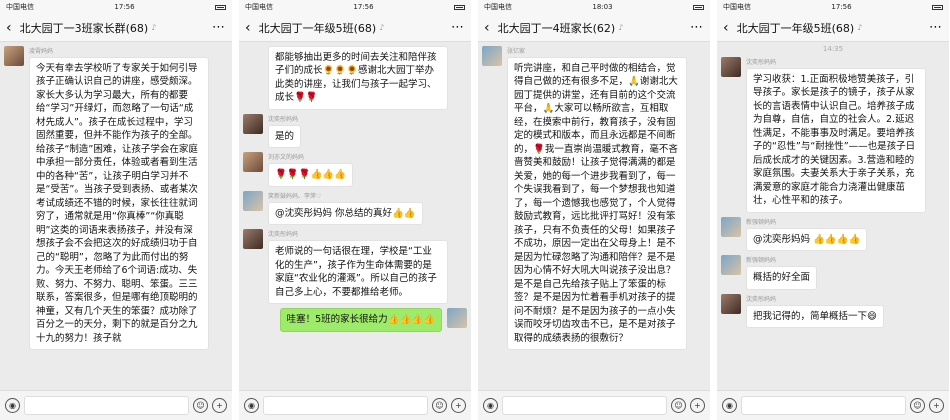 The height and width of the screenshot is (420, 950). I want to click on message: 沈奕彤妈妈 是的, so click(355, 131).